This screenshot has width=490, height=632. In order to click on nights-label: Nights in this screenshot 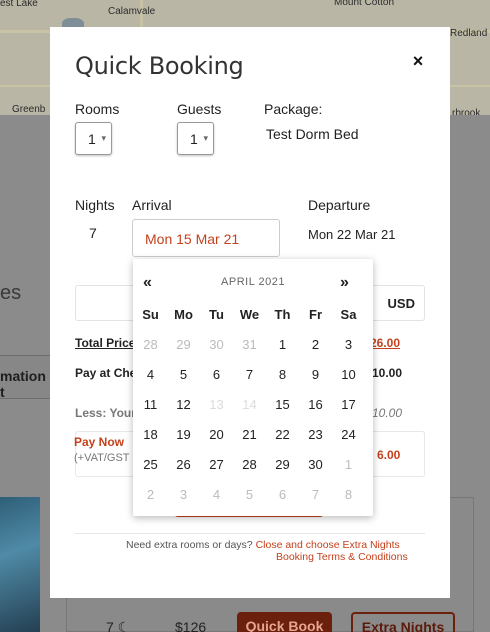, I will do `click(95, 205)`.